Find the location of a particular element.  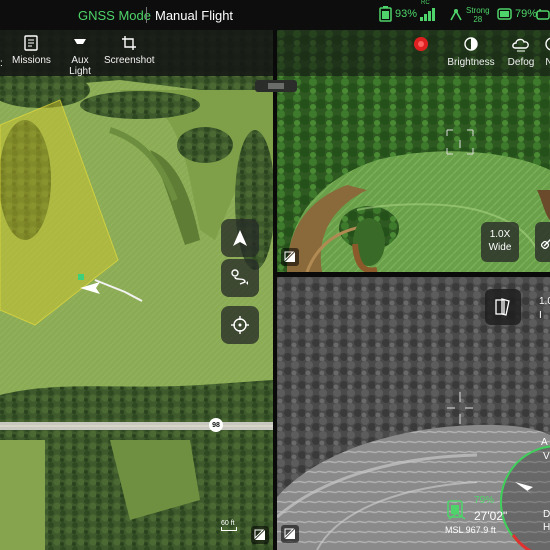

transmission-status: Strong 28 is located at coordinates (469, 15).